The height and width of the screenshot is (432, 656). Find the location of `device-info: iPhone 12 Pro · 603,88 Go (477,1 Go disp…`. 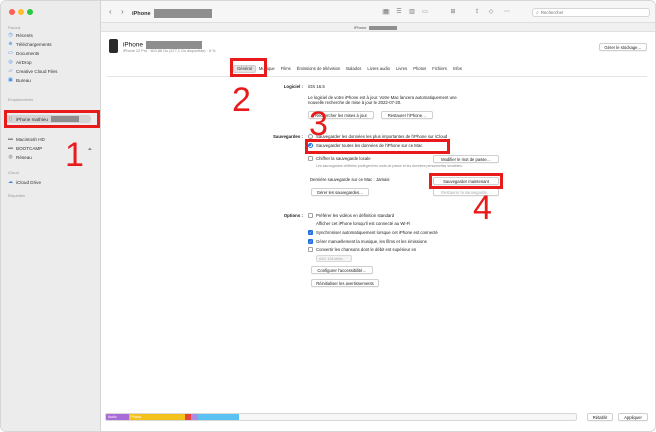

device-info: iPhone 12 Pro · 603,88 Go (477,1 Go disp… is located at coordinates (169, 51).